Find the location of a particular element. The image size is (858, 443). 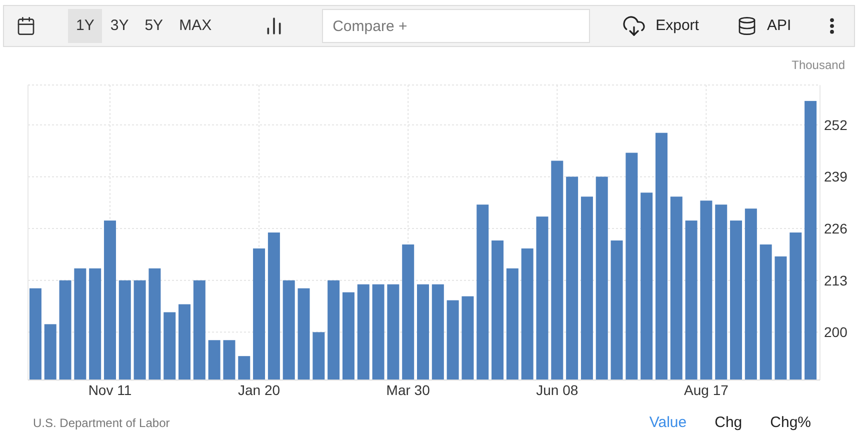

x-tick-label: Aug 17 is located at coordinates (706, 390).